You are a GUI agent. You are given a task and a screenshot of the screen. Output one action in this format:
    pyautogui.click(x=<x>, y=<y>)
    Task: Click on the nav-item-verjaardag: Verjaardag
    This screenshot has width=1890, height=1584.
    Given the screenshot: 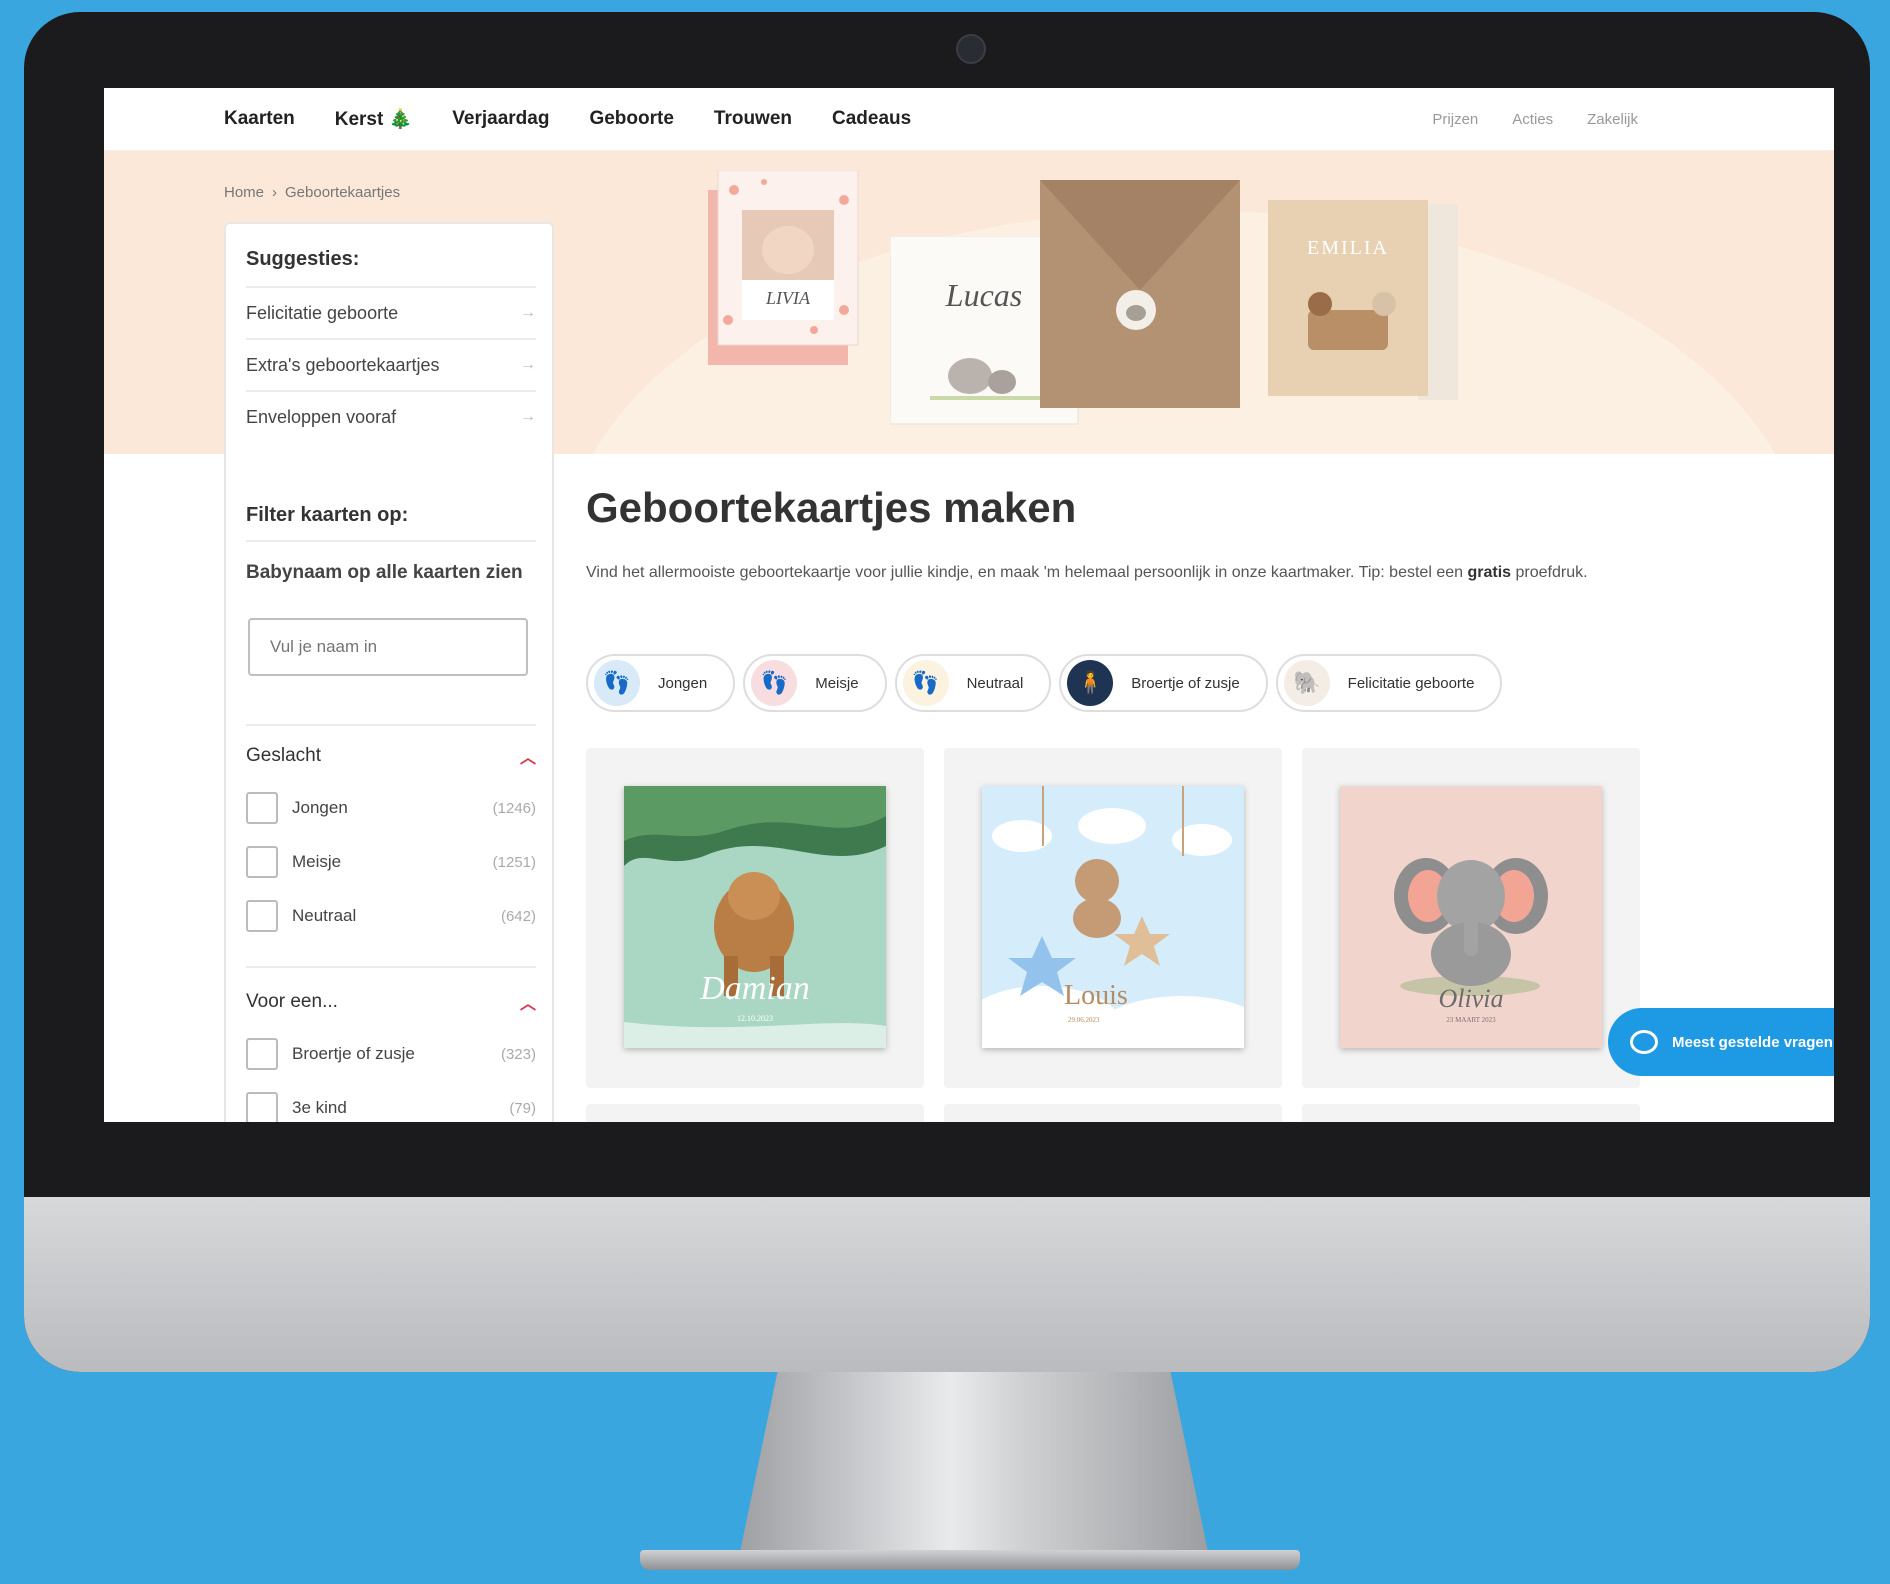 What is the action you would take?
    pyautogui.click(x=500, y=119)
    